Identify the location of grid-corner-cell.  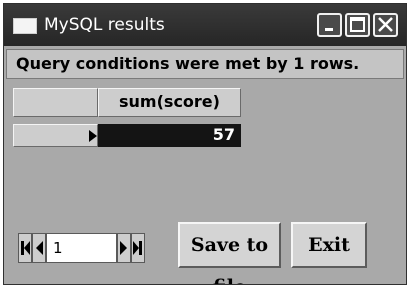
(55, 102).